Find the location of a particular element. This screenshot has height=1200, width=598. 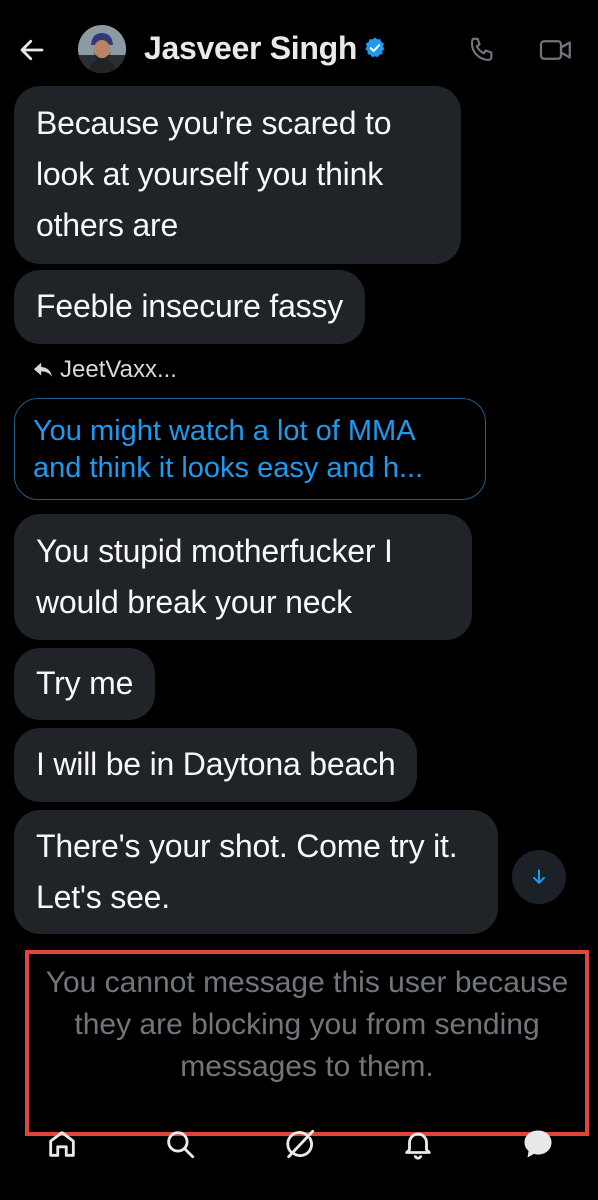

arrow-down-icon is located at coordinates (539, 876).